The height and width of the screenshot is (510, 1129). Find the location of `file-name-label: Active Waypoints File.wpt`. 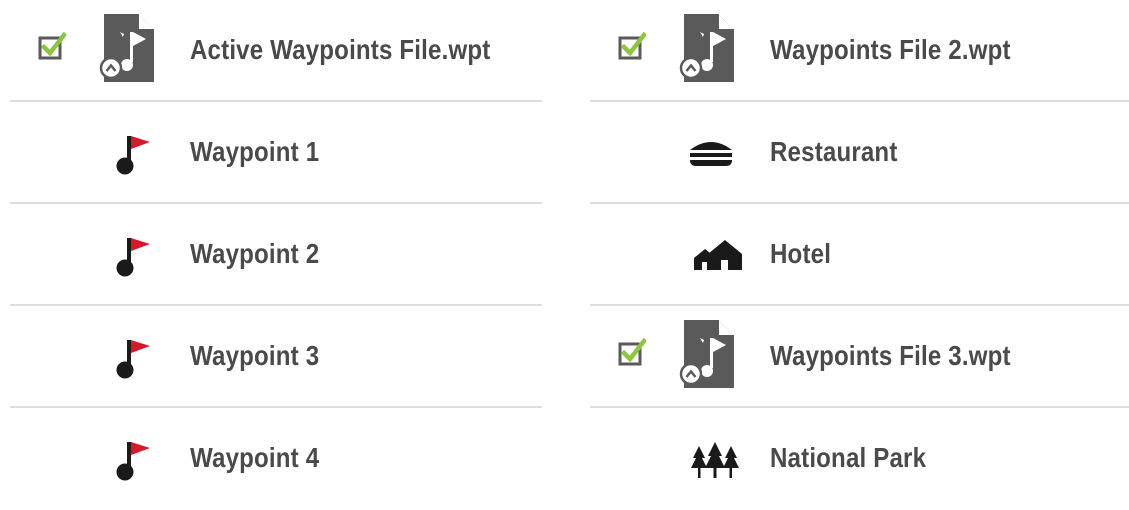

file-name-label: Active Waypoints File.wpt is located at coordinates (340, 49).